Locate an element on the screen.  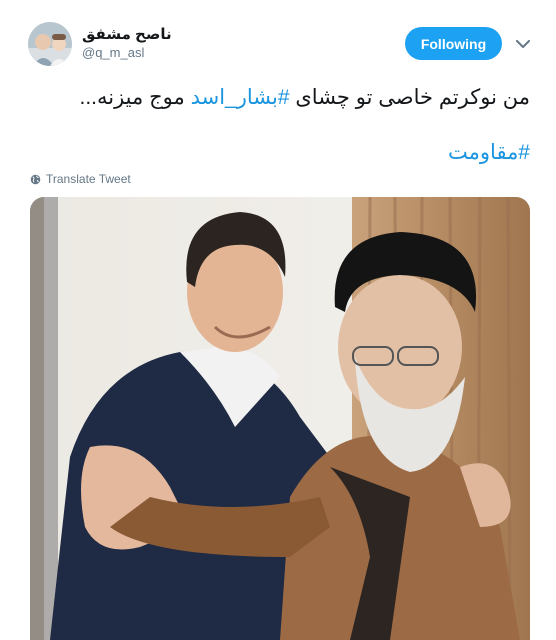
avatar-image is located at coordinates (50, 44).